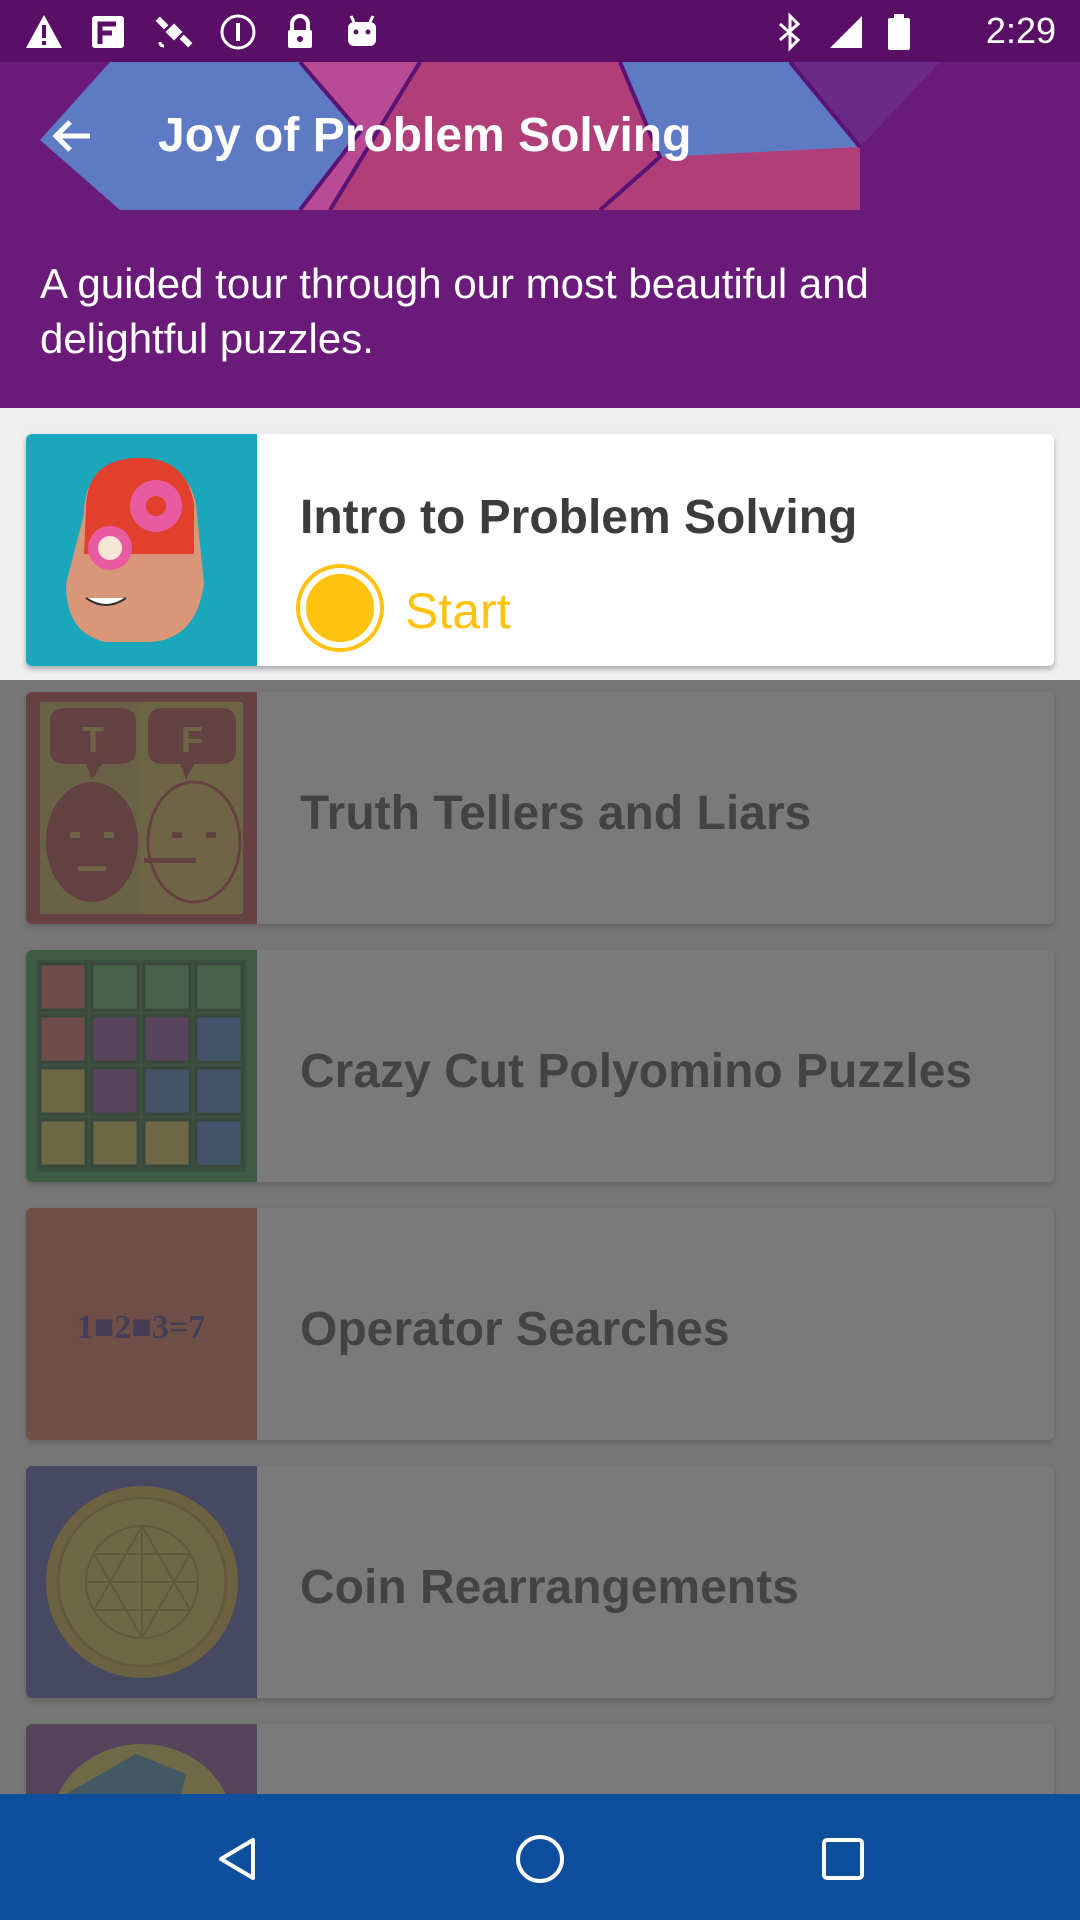  Describe the element at coordinates (44, 31) in the screenshot. I see `warning-icon` at that location.